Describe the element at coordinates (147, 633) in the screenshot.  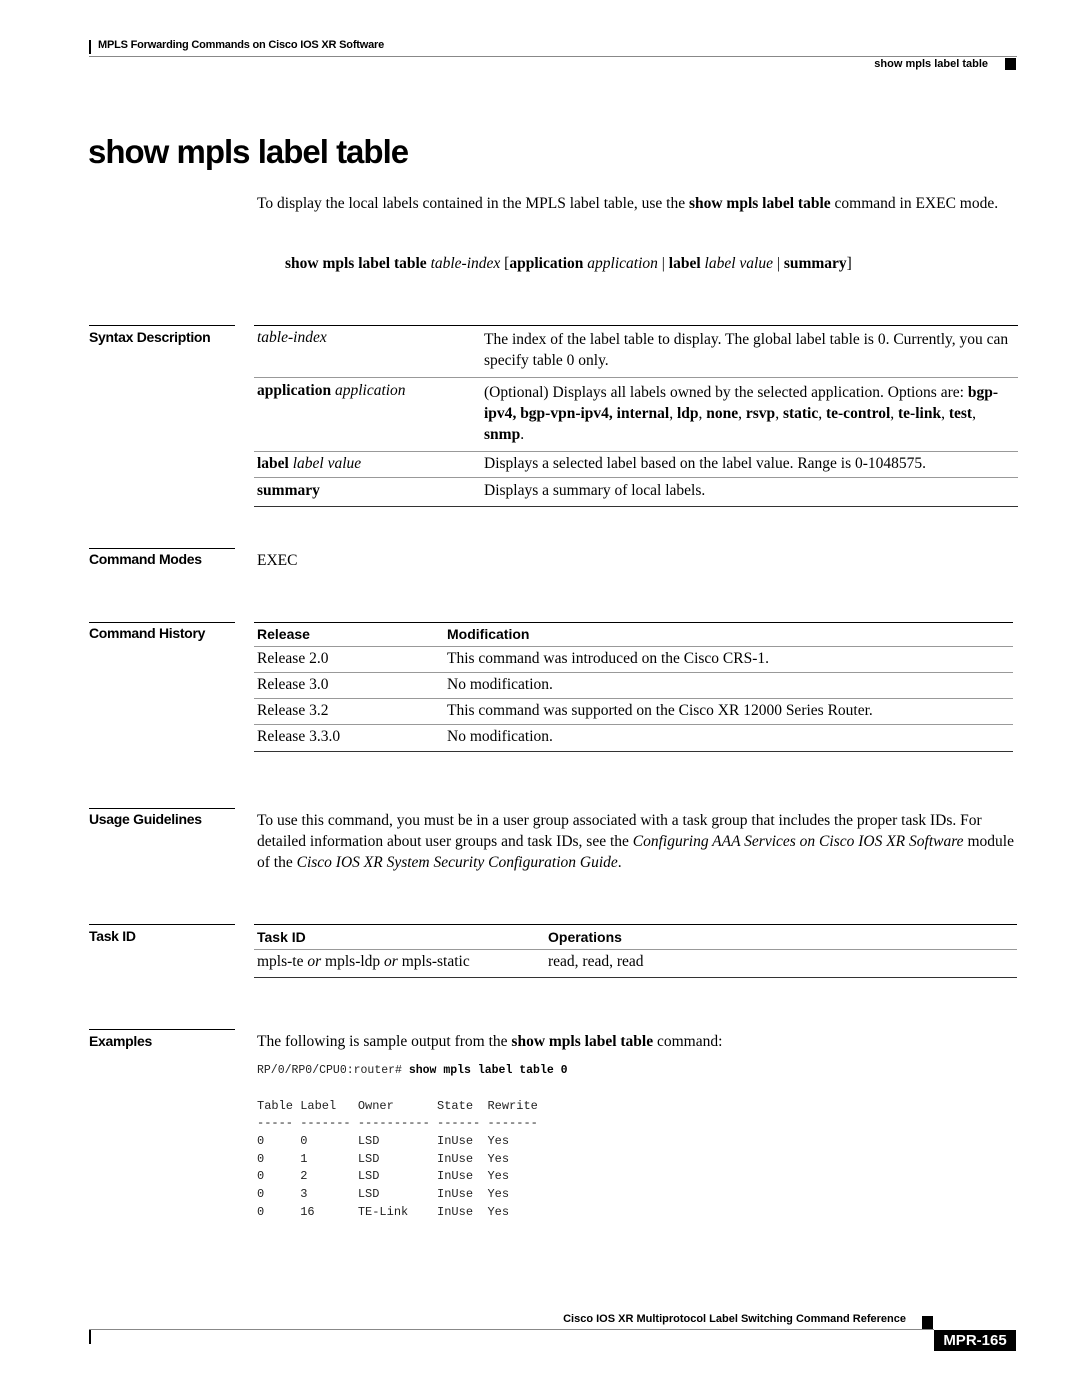
I see `section-label-command-history: Command History` at that location.